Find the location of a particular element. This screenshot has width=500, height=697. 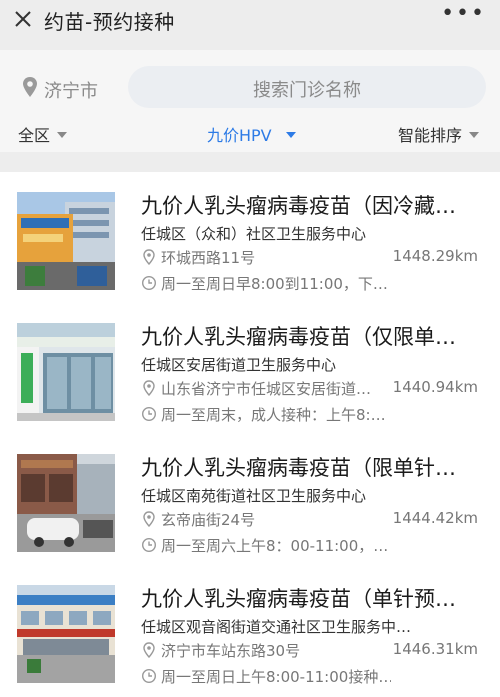

close-button is located at coordinates (24, 22).